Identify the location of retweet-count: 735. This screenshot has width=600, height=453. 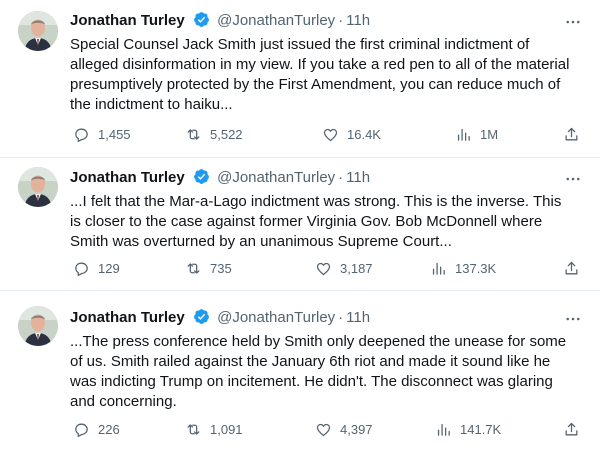
(221, 268).